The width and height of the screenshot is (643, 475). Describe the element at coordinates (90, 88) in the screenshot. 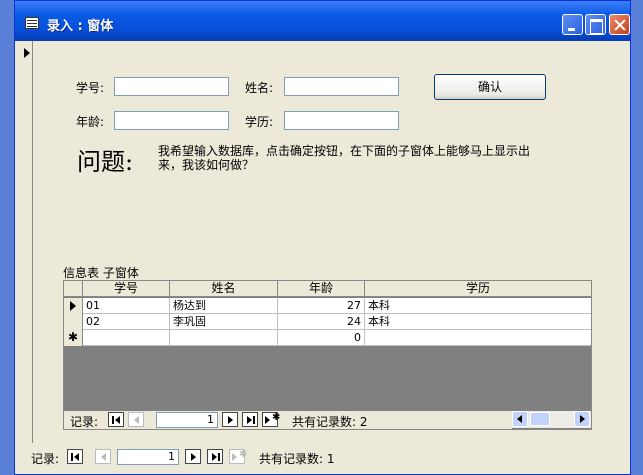

I see `student-id-label: 学号:` at that location.